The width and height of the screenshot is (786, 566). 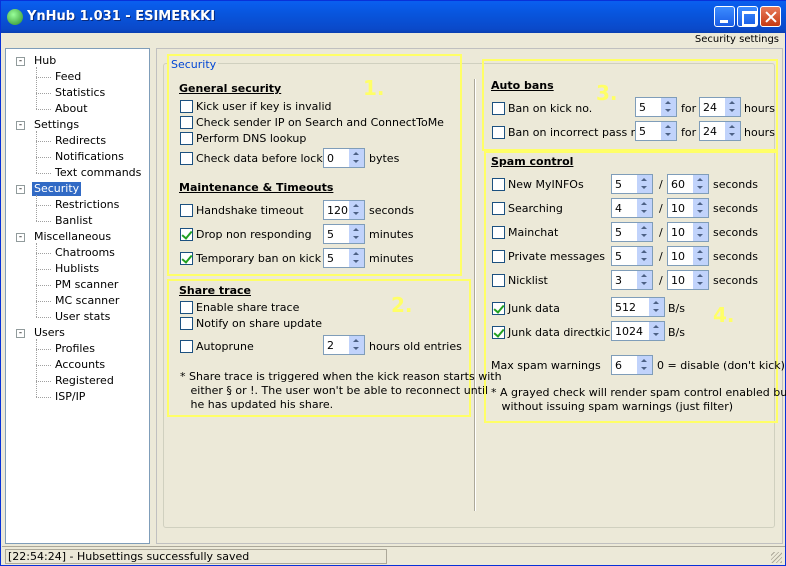 What do you see at coordinates (87, 301) in the screenshot?
I see `tree-item-mc-scanner: MC scanner` at bounding box center [87, 301].